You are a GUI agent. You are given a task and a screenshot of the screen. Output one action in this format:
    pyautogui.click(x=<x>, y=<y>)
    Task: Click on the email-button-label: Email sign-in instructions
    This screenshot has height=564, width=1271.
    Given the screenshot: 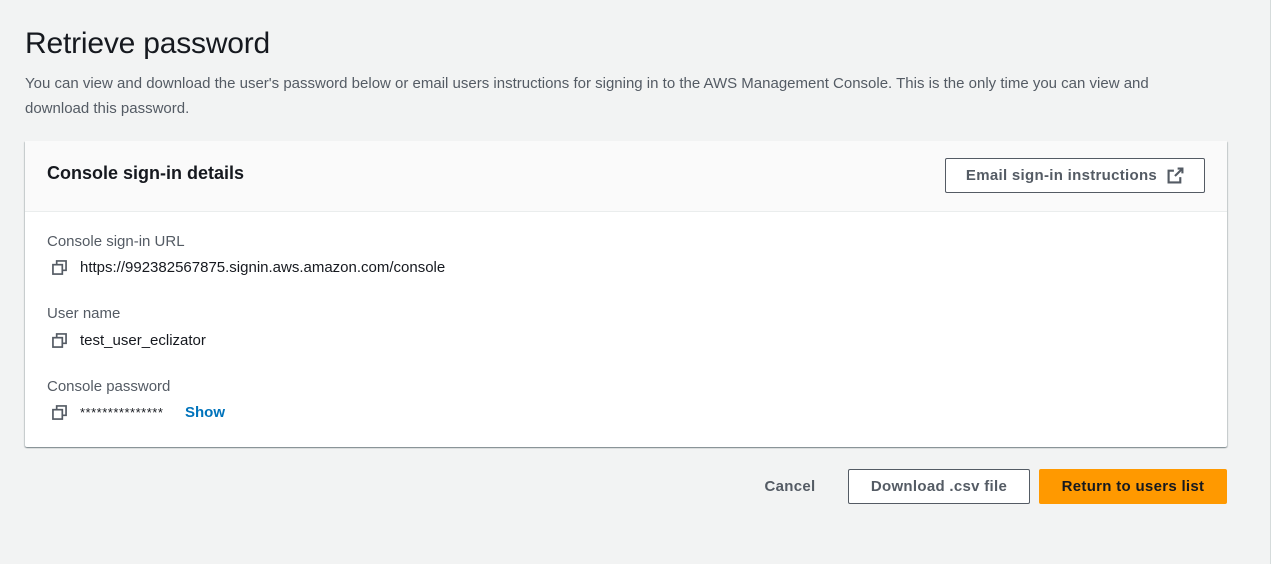 What is the action you would take?
    pyautogui.click(x=1061, y=175)
    